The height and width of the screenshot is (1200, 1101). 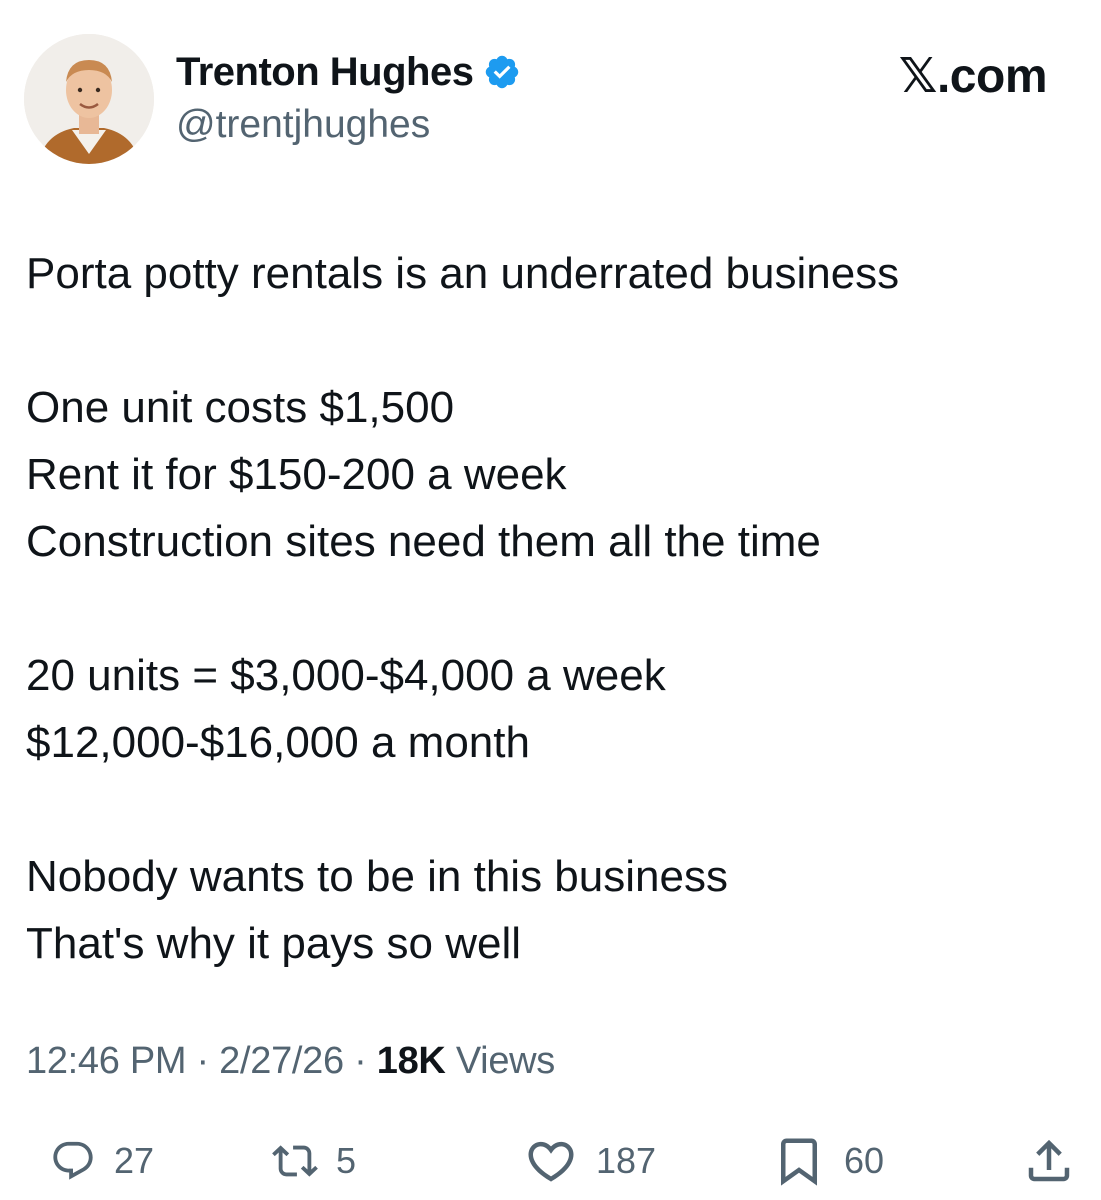 I want to click on bookmark-button: 60, so click(x=828, y=1161).